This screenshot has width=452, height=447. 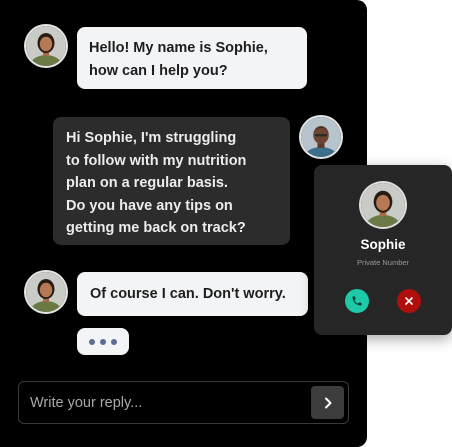 I want to click on message-line: to follow with my nutrition, so click(x=156, y=160).